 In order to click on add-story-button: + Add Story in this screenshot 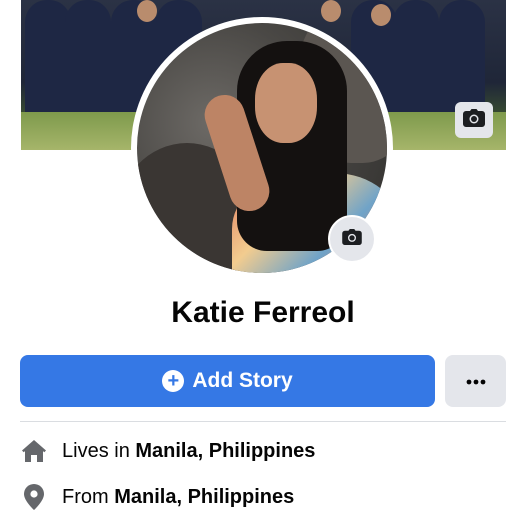, I will do `click(227, 381)`.